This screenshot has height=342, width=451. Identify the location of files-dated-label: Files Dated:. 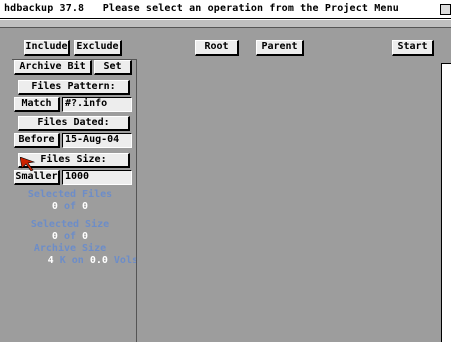
(74, 123).